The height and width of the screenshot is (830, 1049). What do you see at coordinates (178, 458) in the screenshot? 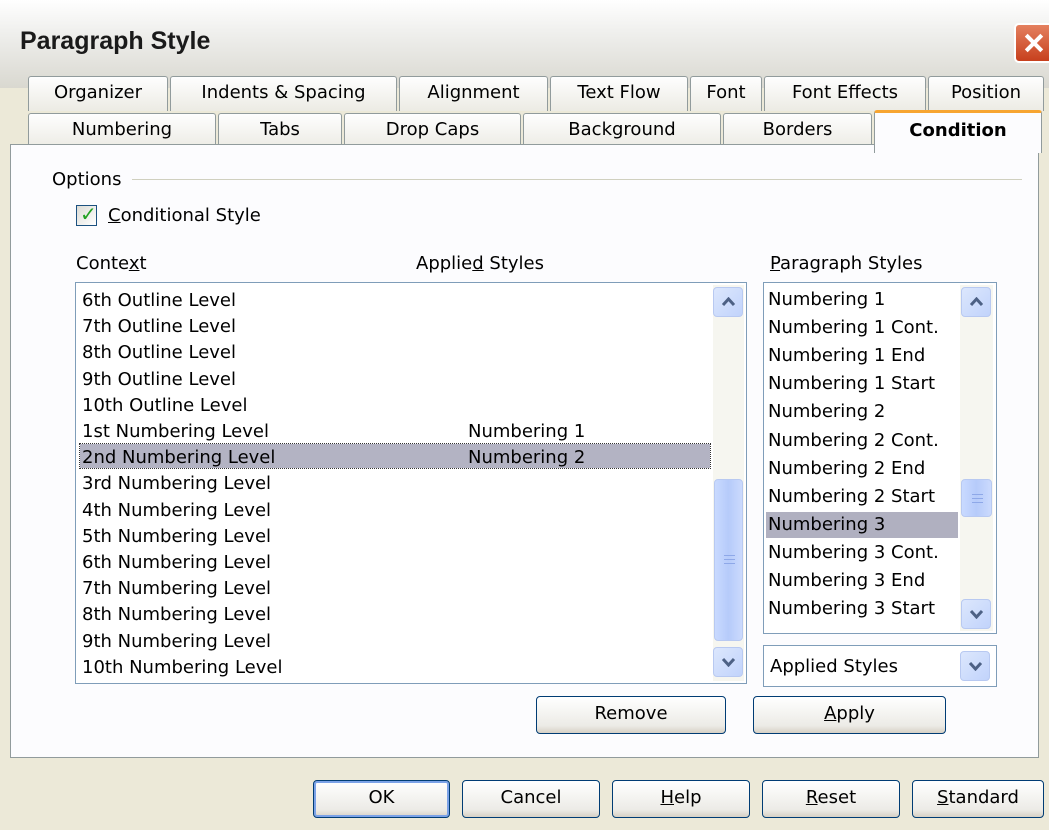
I see `list-item: 2nd Numbering Level` at bounding box center [178, 458].